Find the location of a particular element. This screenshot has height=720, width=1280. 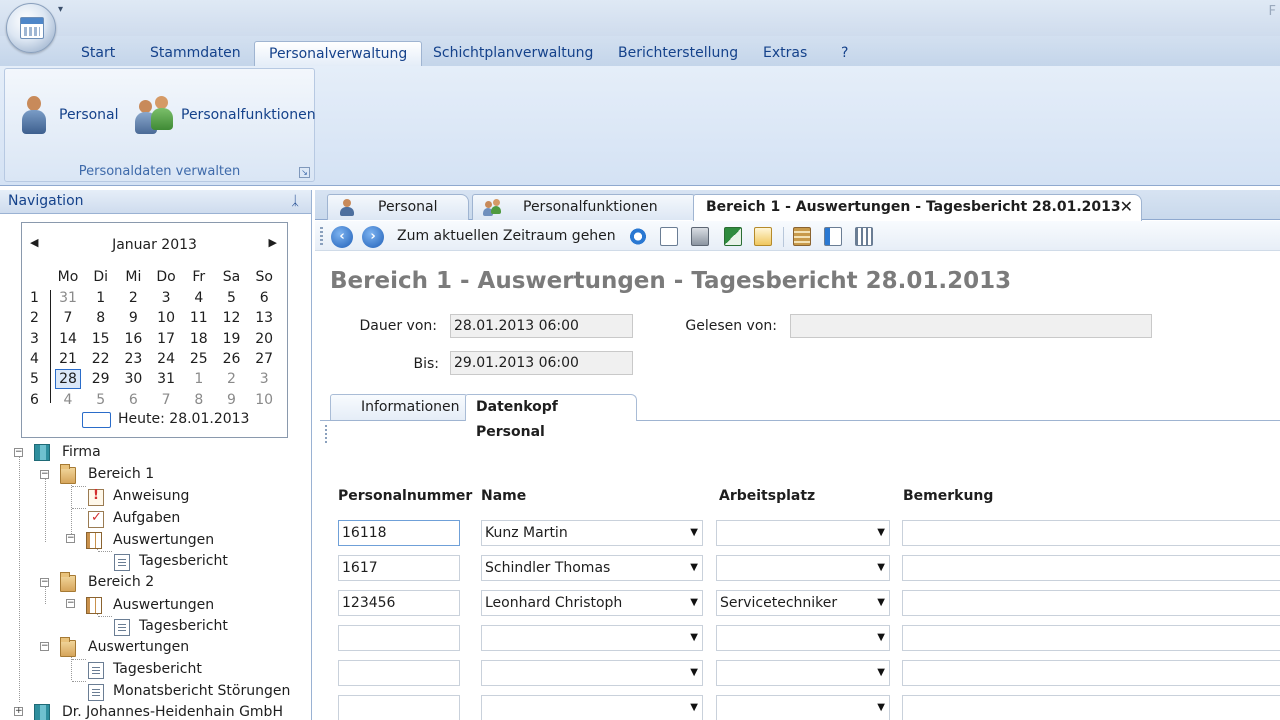

tree-item-aufgaben: Aufgaben is located at coordinates (146, 518).